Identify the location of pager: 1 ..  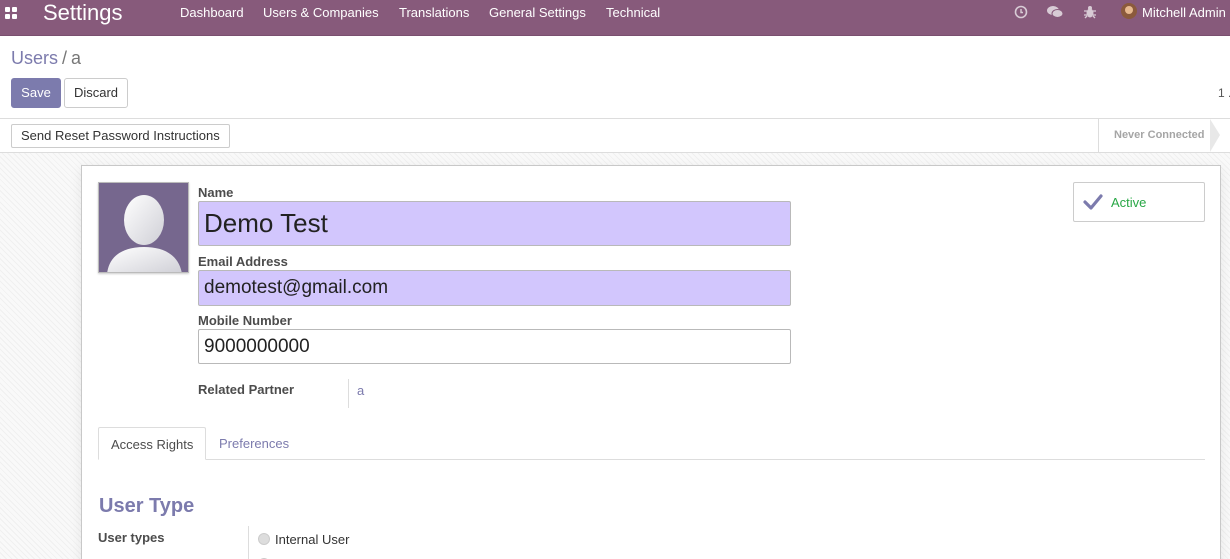
(1224, 93).